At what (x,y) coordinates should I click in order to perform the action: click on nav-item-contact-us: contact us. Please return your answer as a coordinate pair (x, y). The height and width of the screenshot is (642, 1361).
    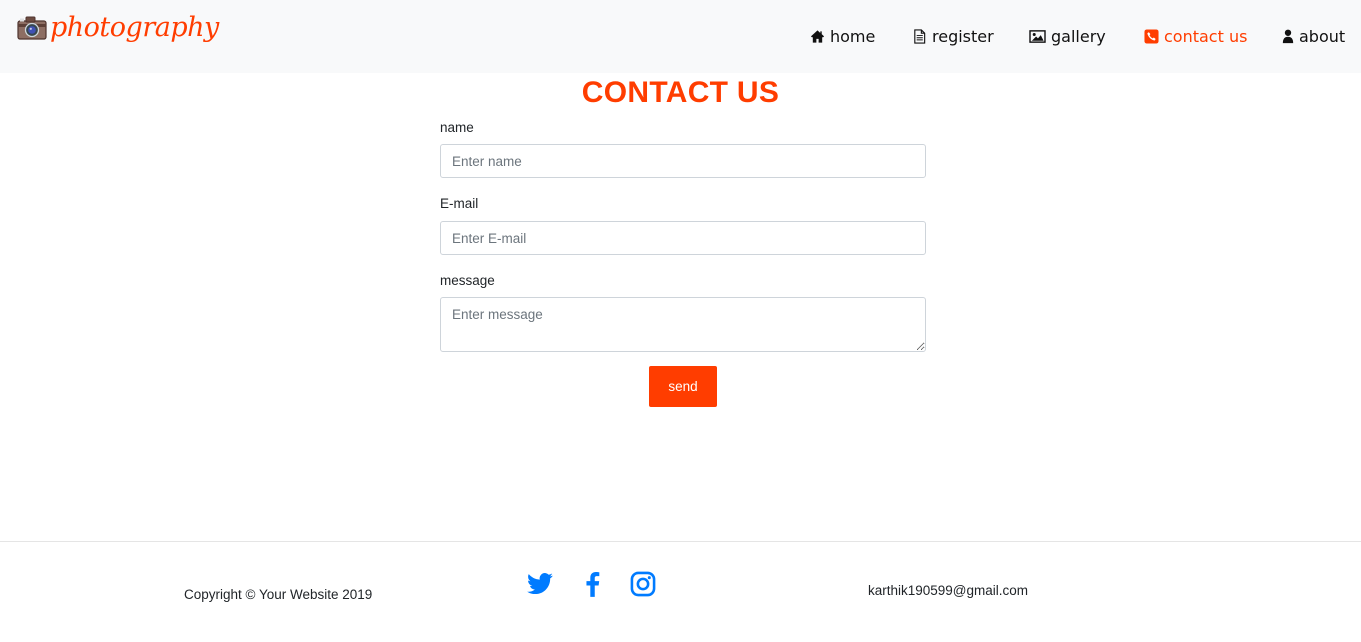
    Looking at the image, I should click on (1195, 36).